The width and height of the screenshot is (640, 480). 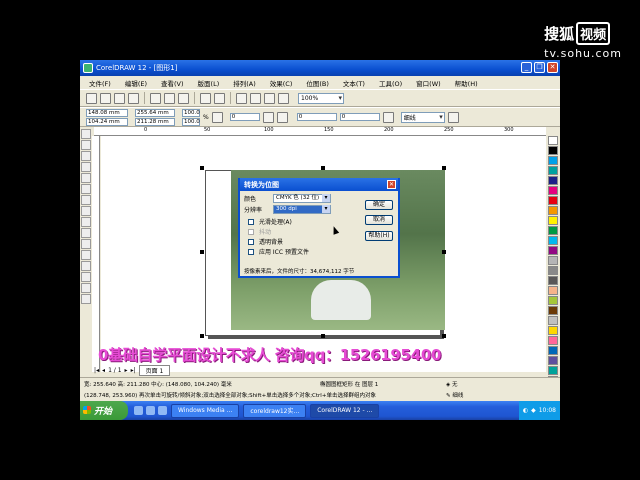 I want to click on tray-icon: ◆, so click(x=533, y=410).